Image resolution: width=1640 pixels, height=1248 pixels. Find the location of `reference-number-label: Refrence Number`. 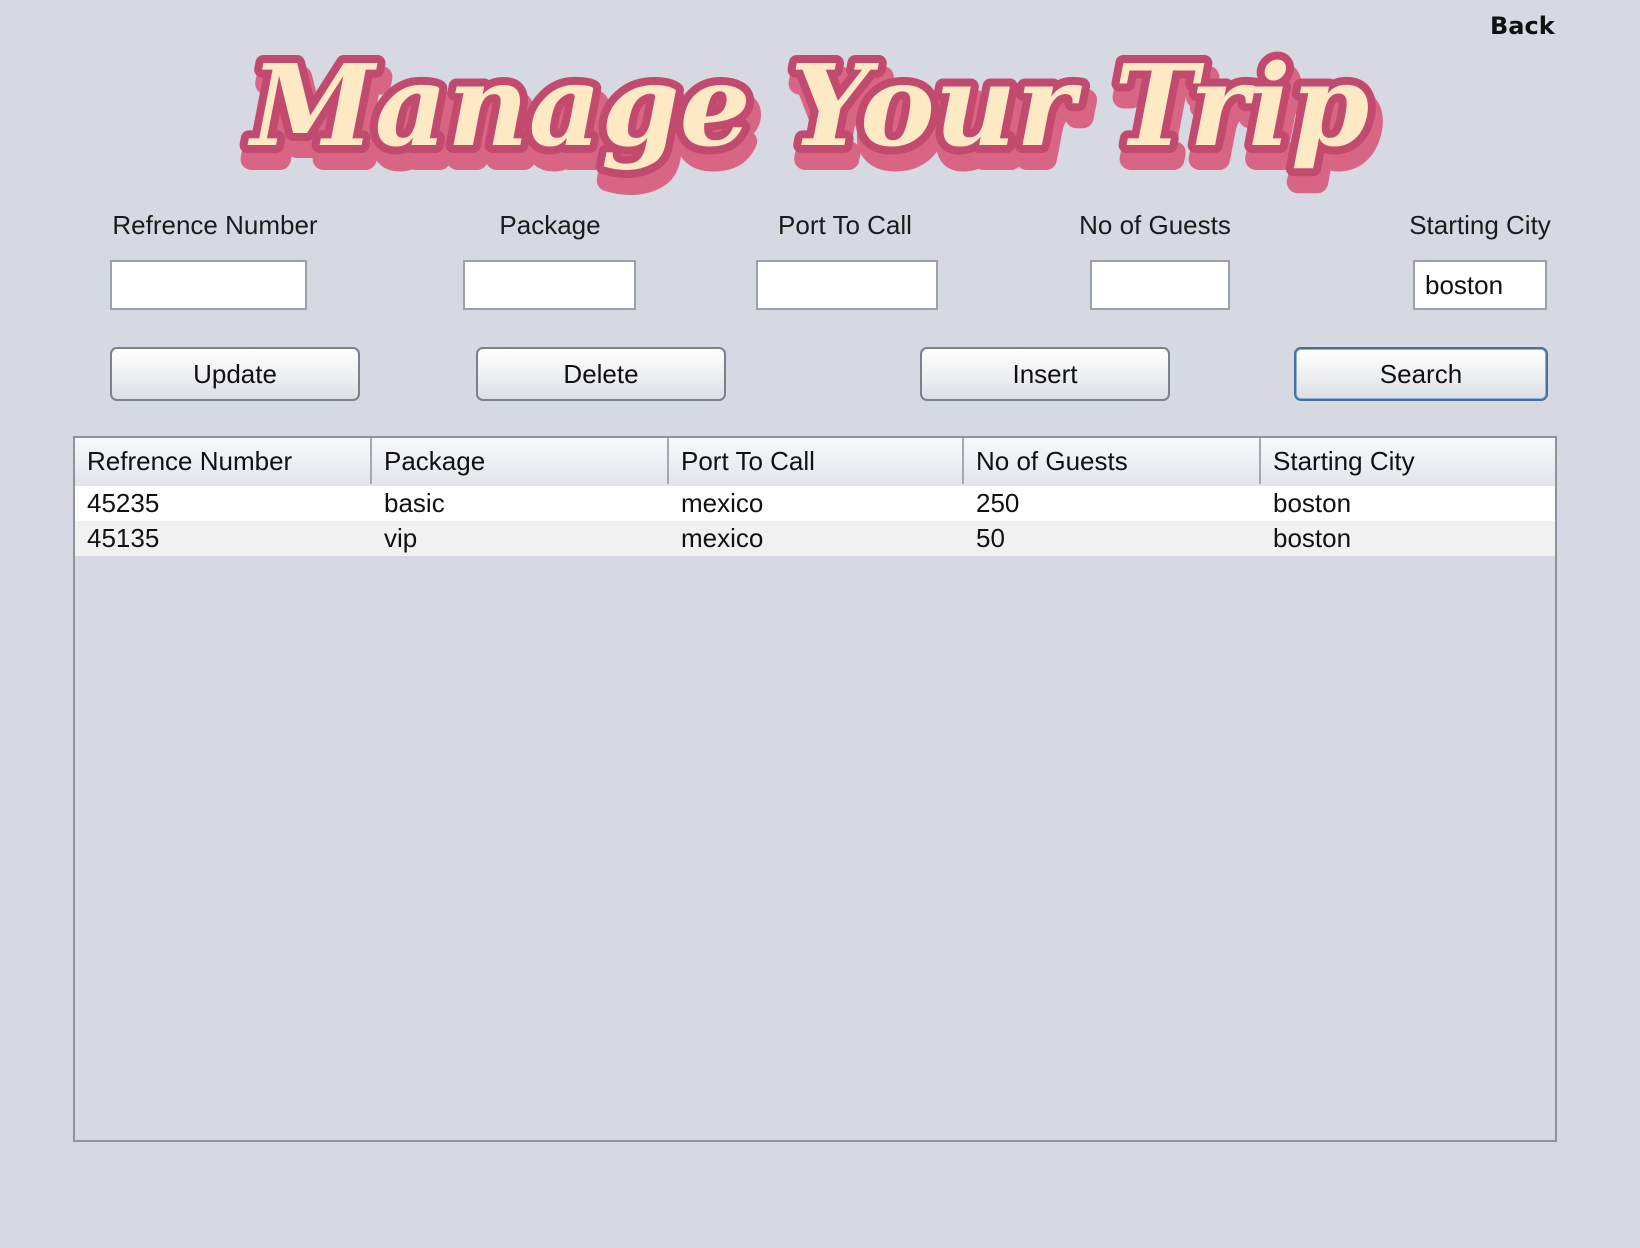

reference-number-label: Refrence Number is located at coordinates (215, 225).